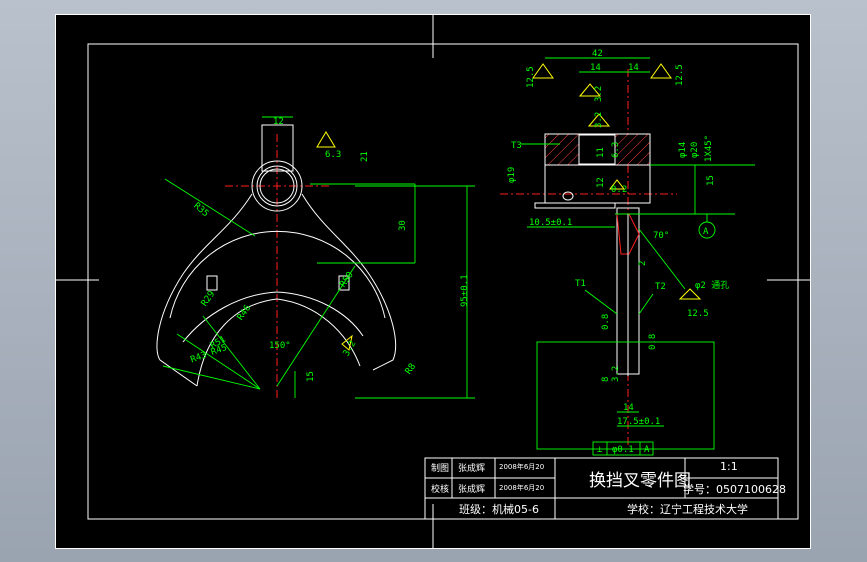 The image size is (867, 562). Describe the element at coordinates (580, 284) in the screenshot. I see `svg-text: T1` at that location.